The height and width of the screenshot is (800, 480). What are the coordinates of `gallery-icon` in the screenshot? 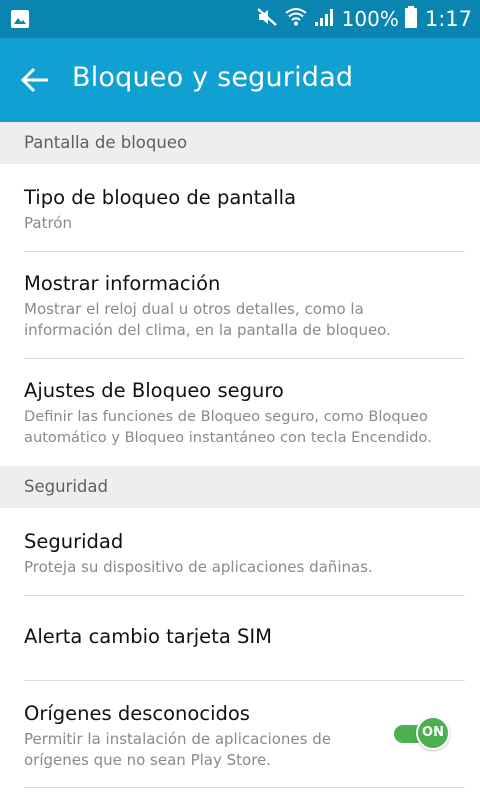 It's located at (20, 21).